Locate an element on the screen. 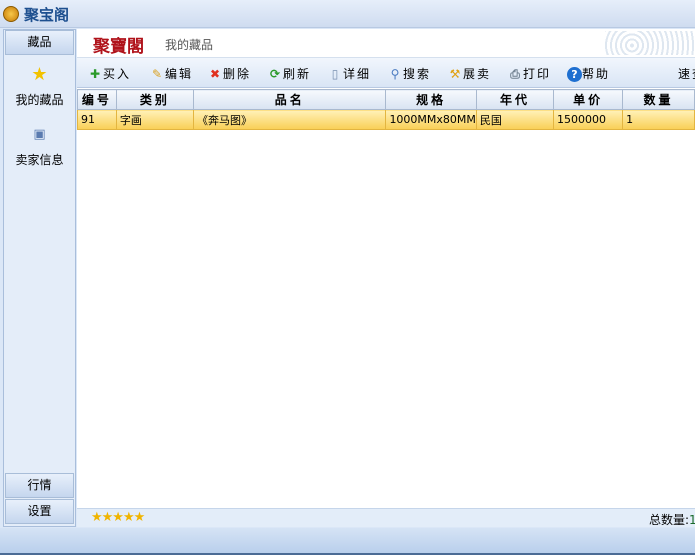 This screenshot has width=695, height=555. sidebar-item-label: 我的藏品 is located at coordinates (39, 100).